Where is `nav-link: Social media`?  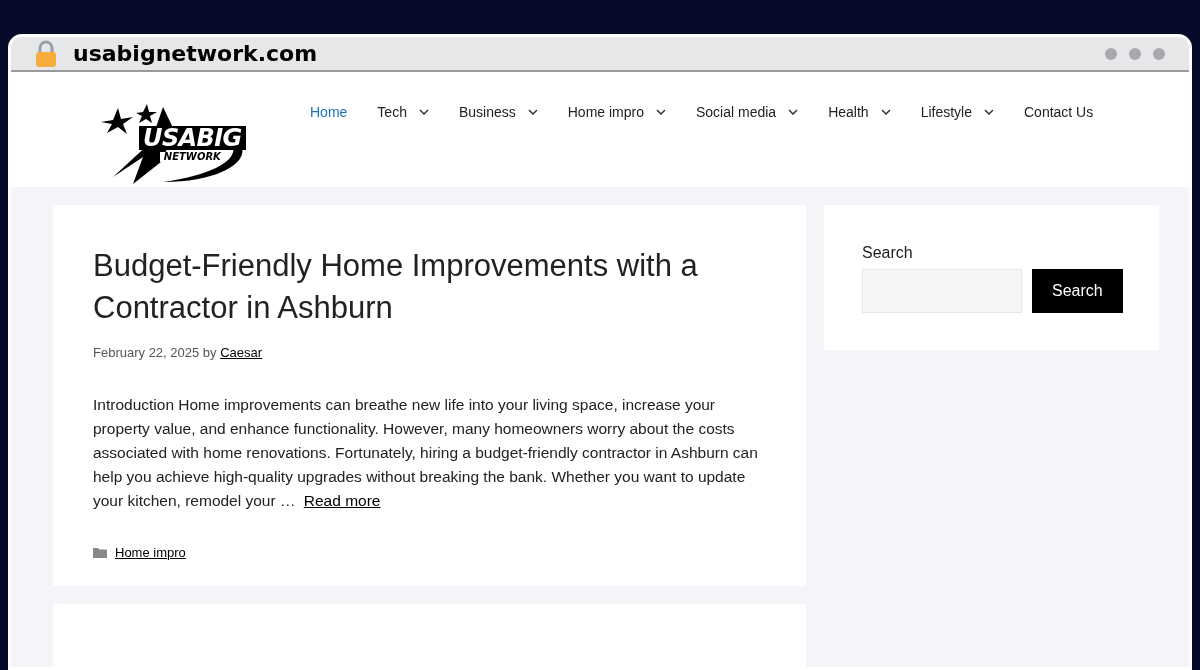 nav-link: Social media is located at coordinates (747, 112).